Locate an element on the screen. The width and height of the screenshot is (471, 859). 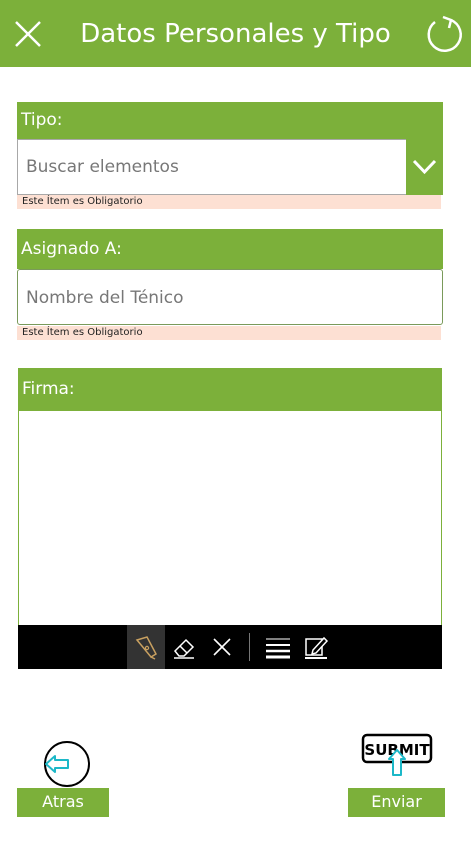
eraser-tool-button is located at coordinates (184, 647).